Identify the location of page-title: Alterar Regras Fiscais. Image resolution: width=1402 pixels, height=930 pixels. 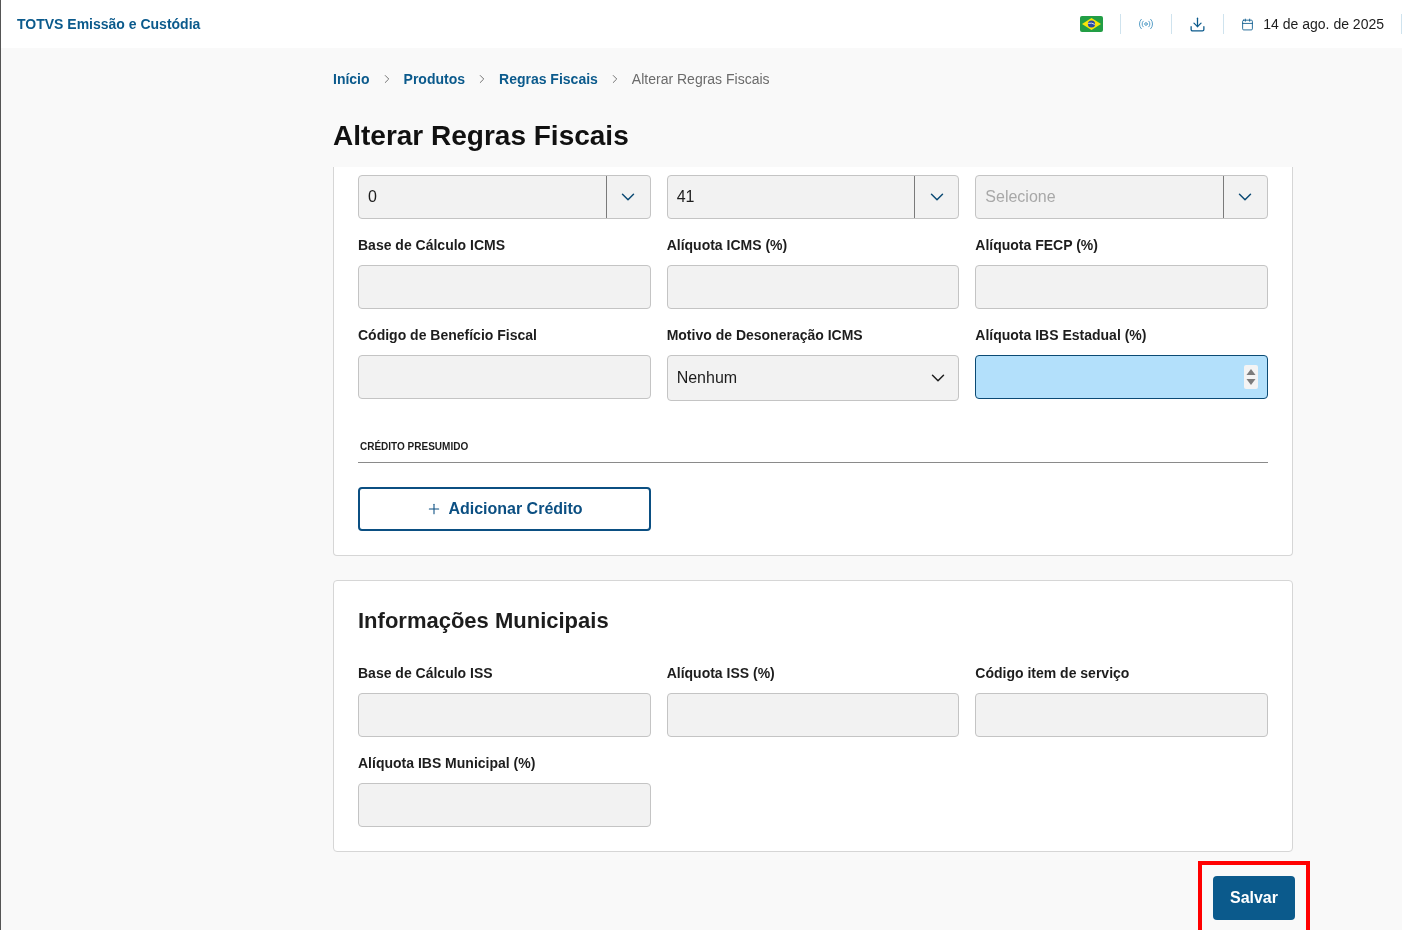
(481, 136).